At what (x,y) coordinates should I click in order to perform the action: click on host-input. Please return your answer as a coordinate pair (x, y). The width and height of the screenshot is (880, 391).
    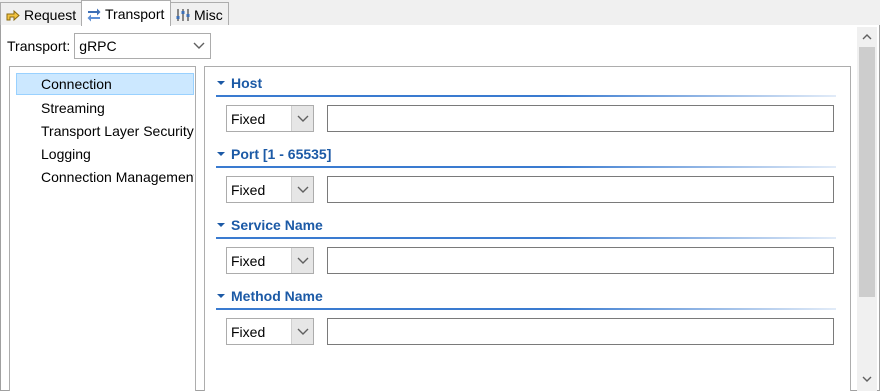
    Looking at the image, I should click on (580, 118).